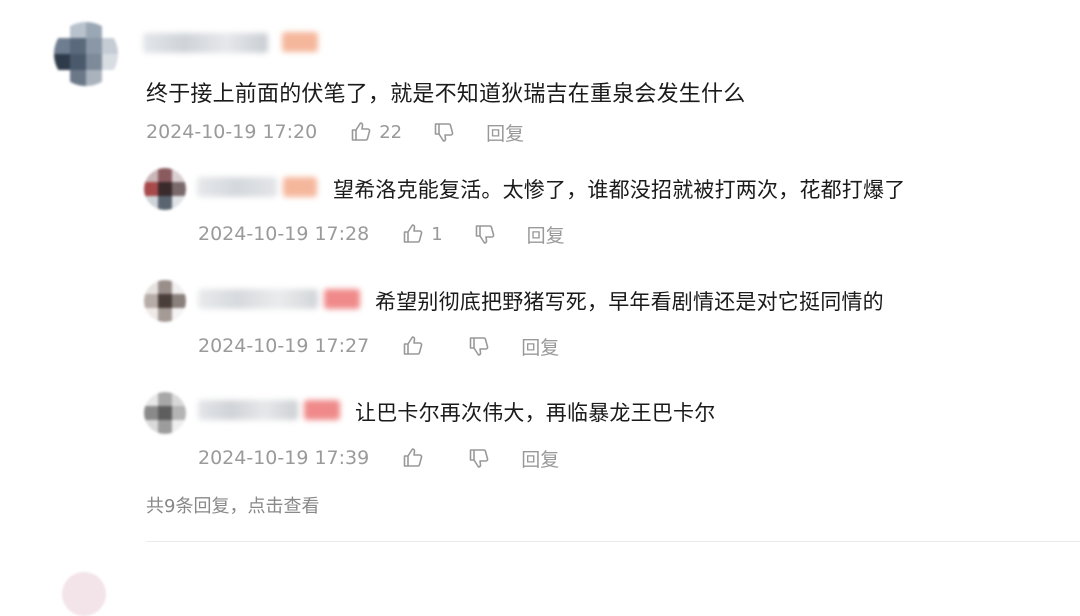 The image size is (1080, 616). I want to click on comment-time: 2024-10-19 17:20, so click(232, 132).